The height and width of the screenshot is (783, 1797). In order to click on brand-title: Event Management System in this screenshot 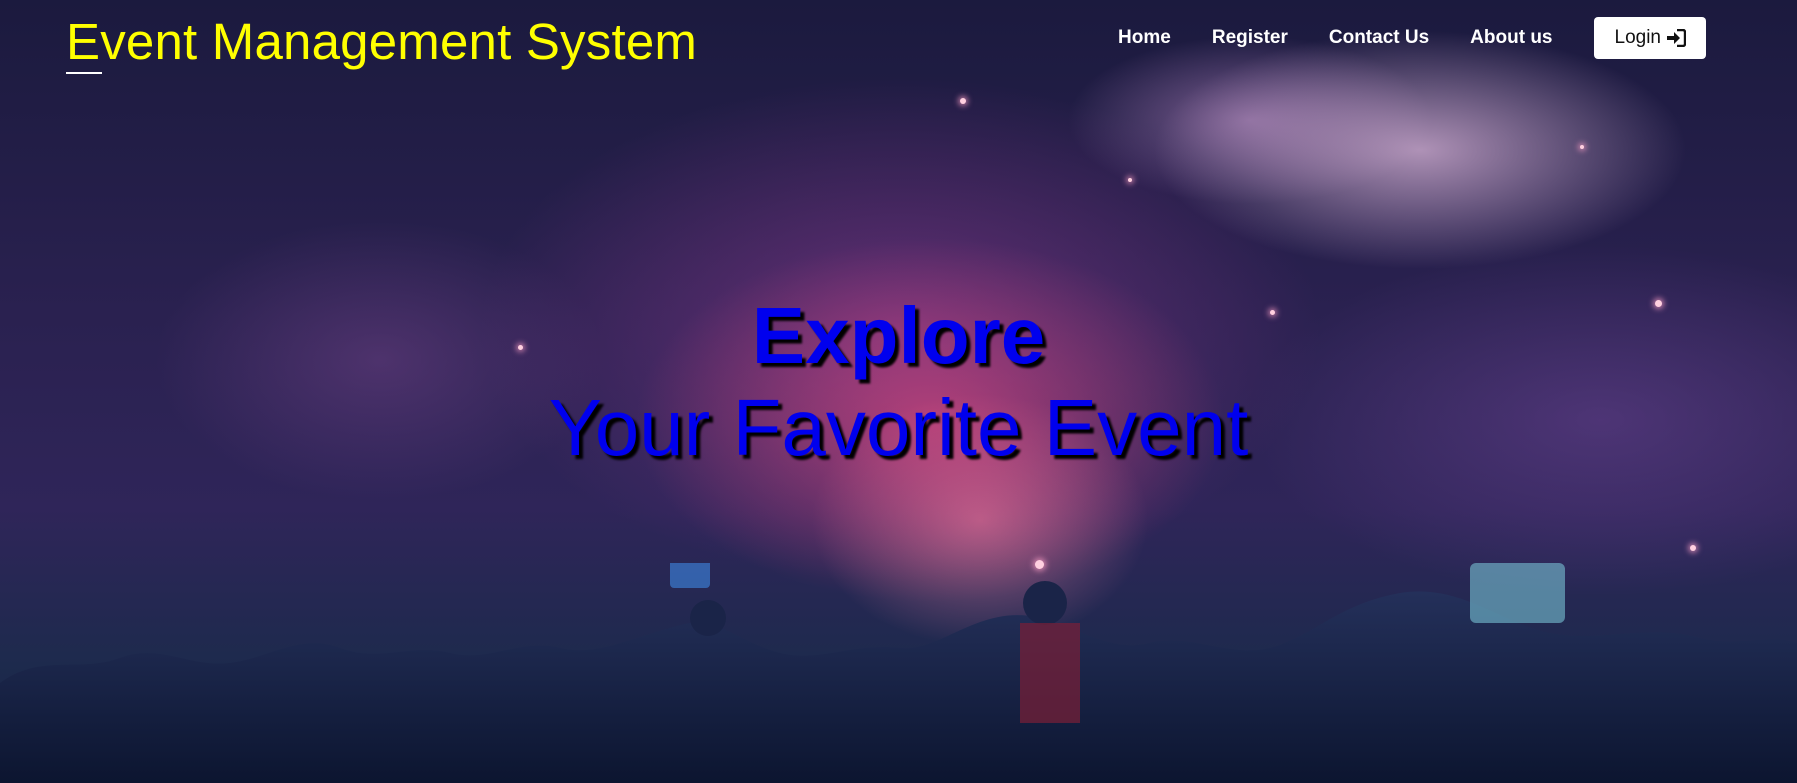, I will do `click(381, 42)`.